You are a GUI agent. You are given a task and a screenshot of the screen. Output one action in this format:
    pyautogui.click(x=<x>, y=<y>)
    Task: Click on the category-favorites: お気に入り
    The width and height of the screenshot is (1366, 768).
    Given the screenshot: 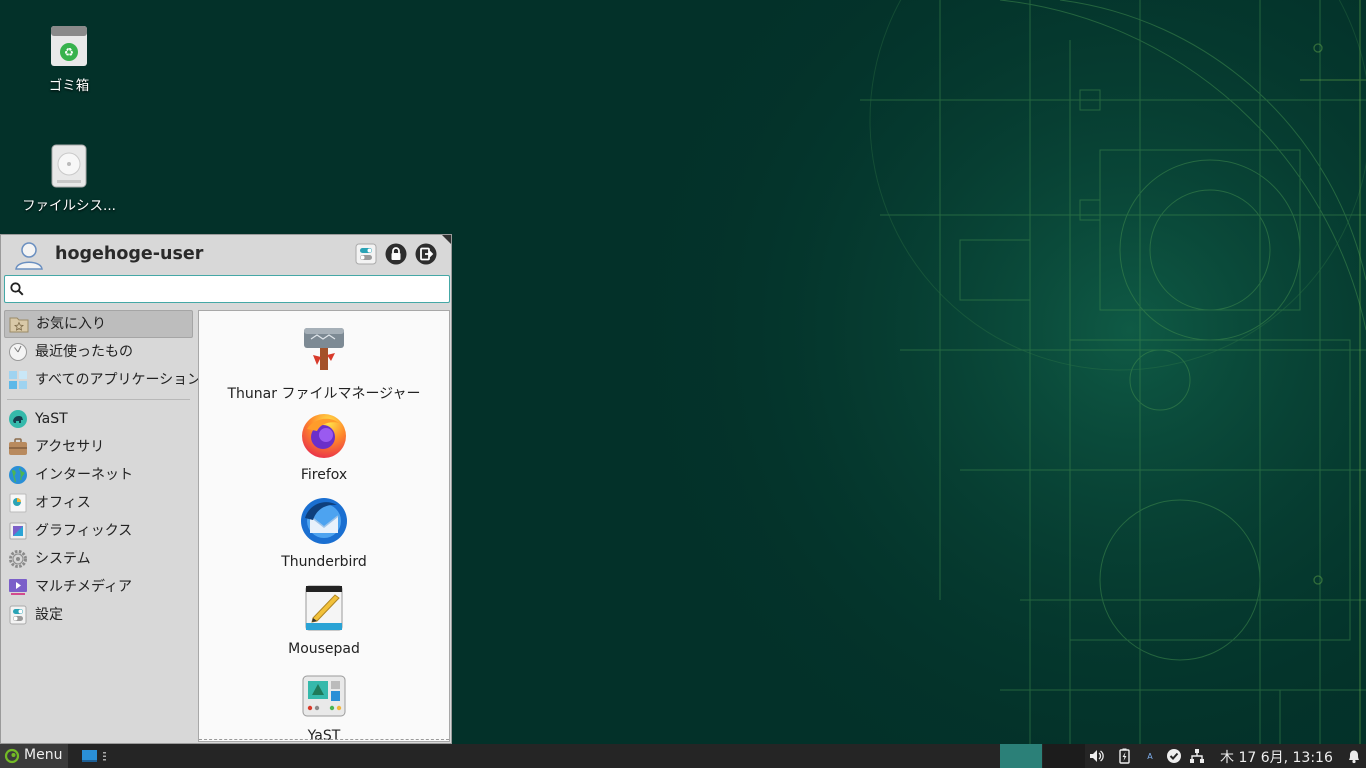 What is the action you would take?
    pyautogui.click(x=98, y=324)
    